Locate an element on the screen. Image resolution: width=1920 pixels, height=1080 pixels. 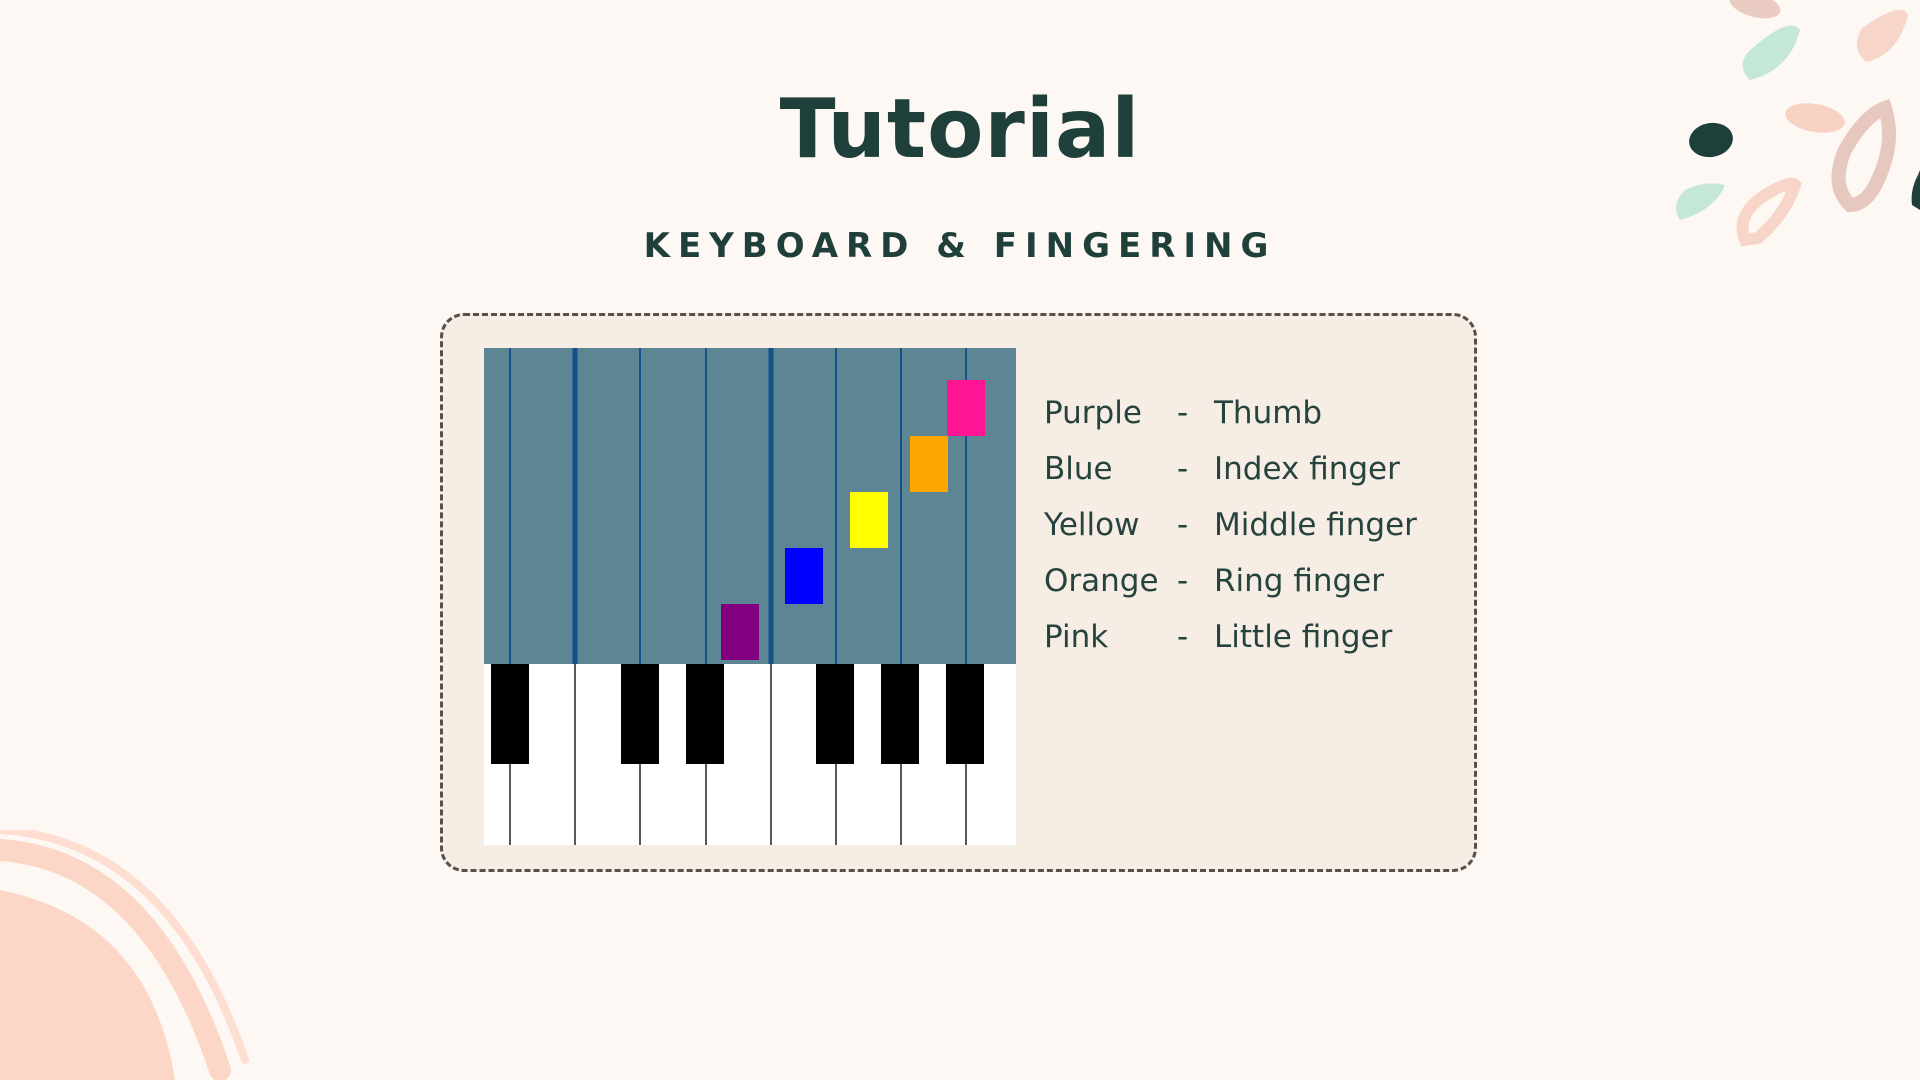
legend-row-orange: Orange - Ring finger is located at coordinates (1254, 581).